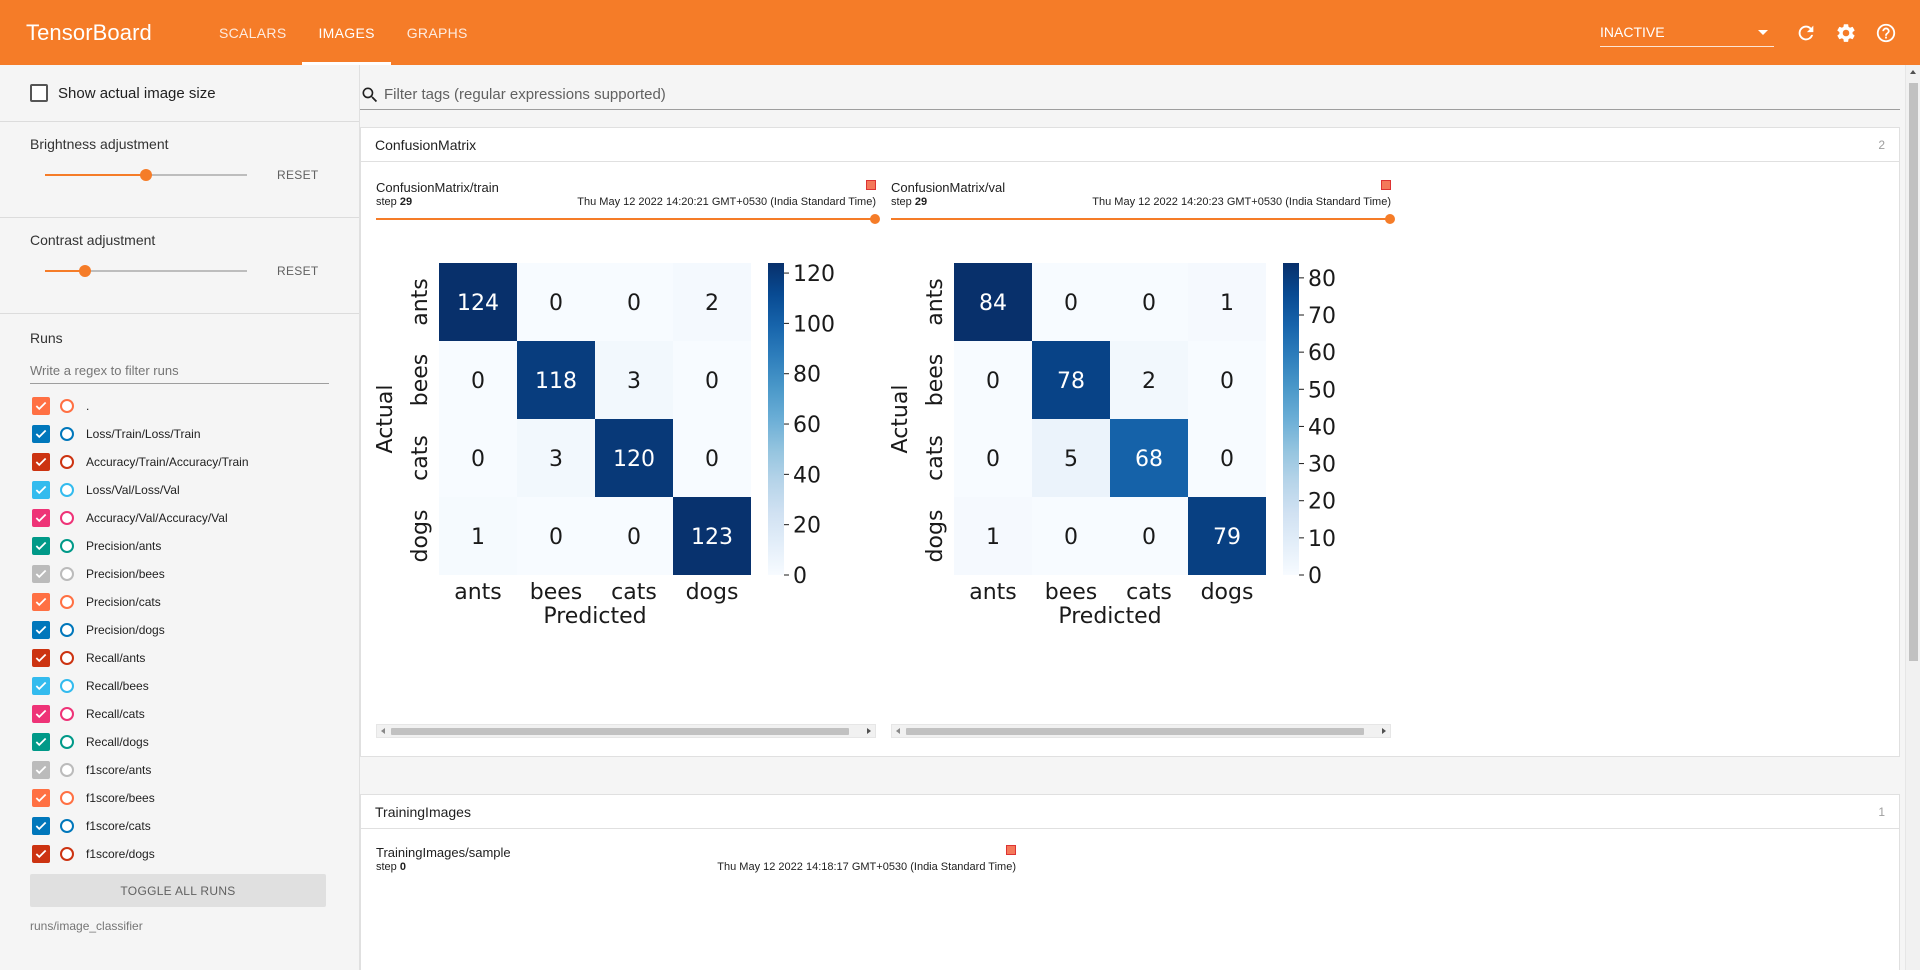 This screenshot has width=1920, height=970. What do you see at coordinates (1913, 372) in the screenshot?
I see `page-scrollbar-thumb` at bounding box center [1913, 372].